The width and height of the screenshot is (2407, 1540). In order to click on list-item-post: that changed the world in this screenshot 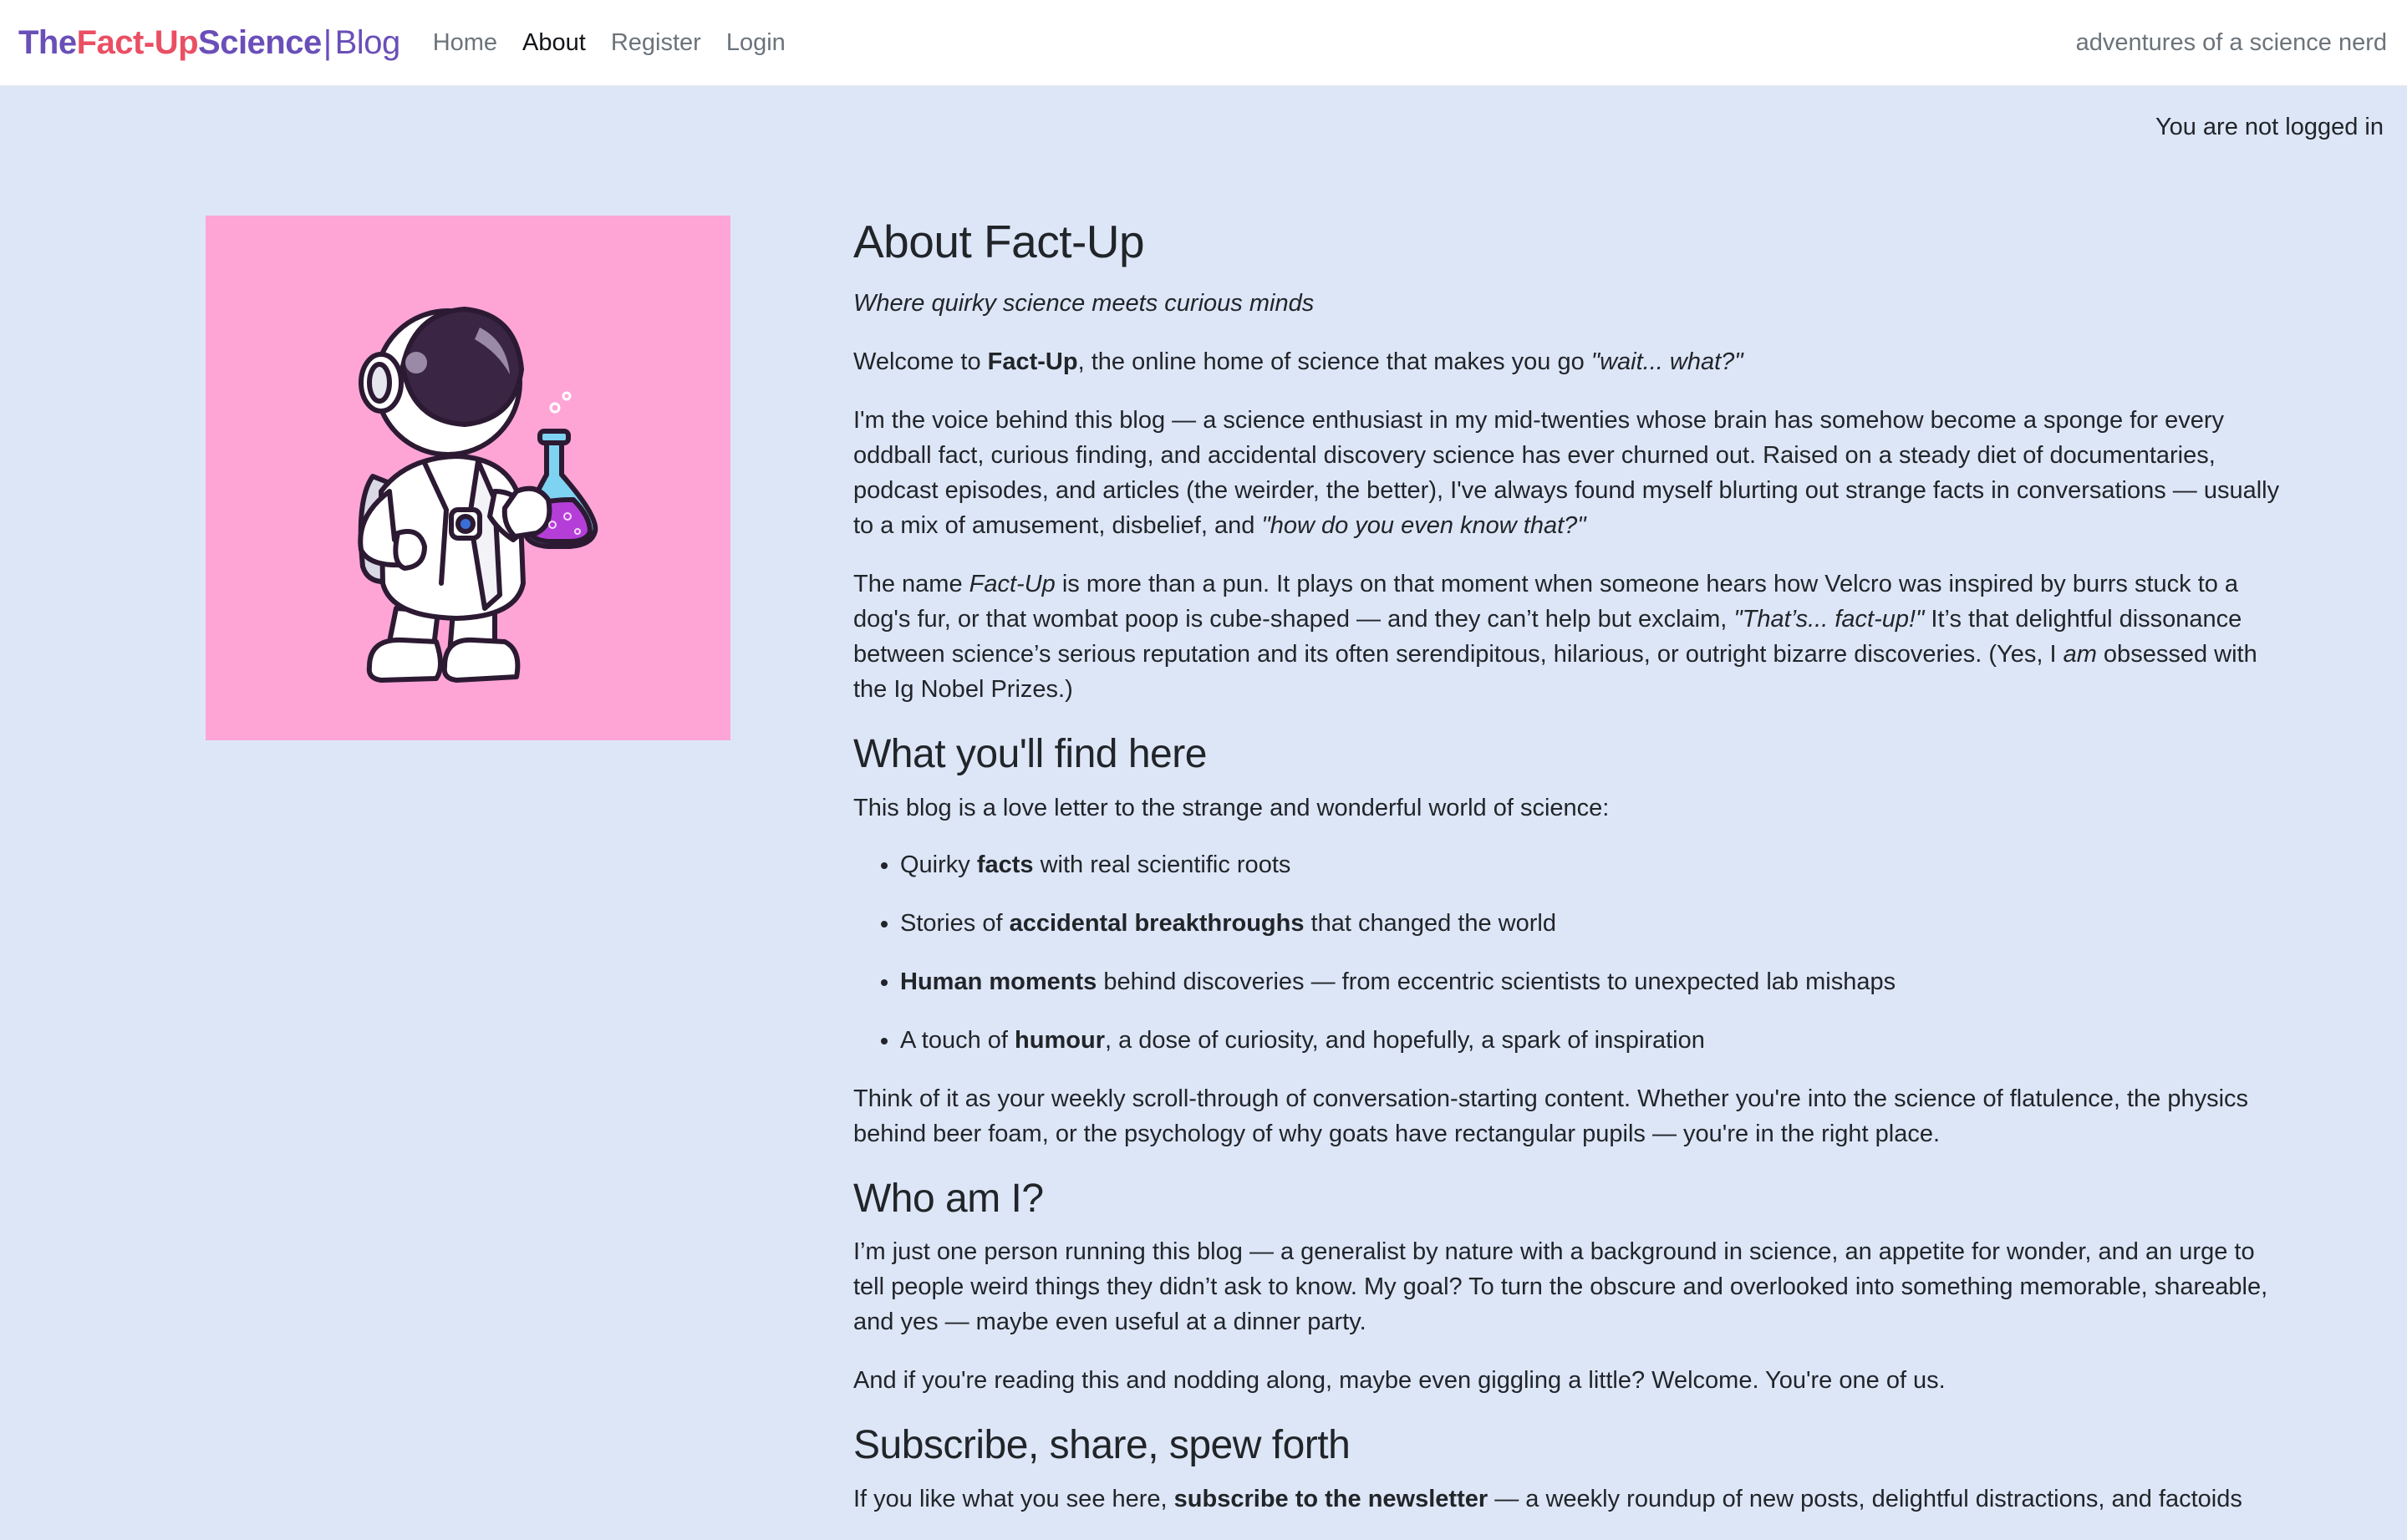, I will do `click(1430, 923)`.